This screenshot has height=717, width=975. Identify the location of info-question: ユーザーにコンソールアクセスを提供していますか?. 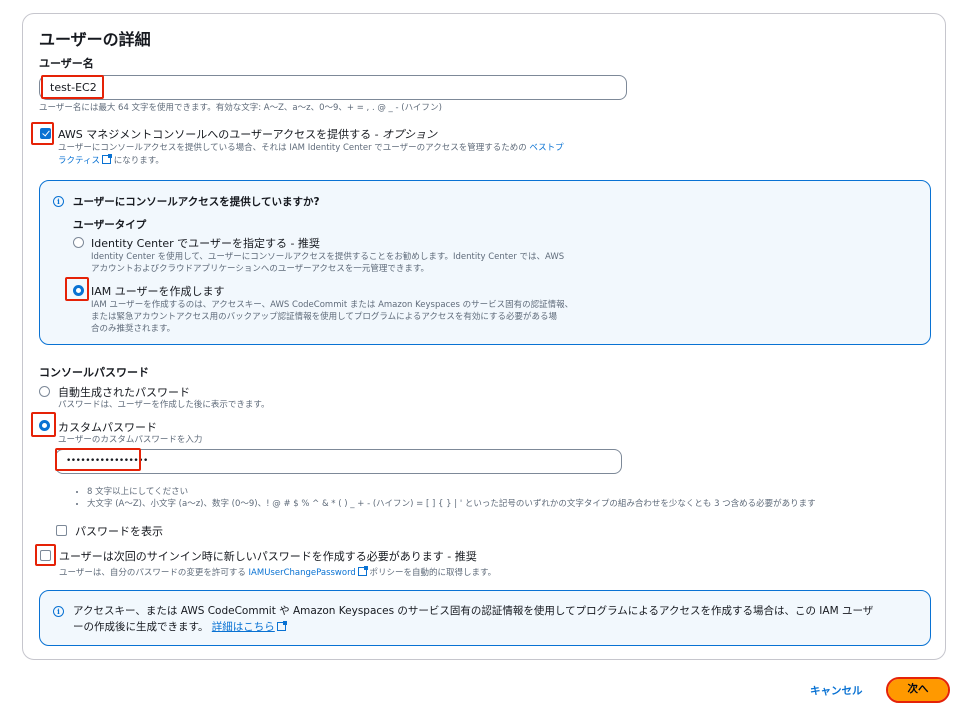
(196, 202).